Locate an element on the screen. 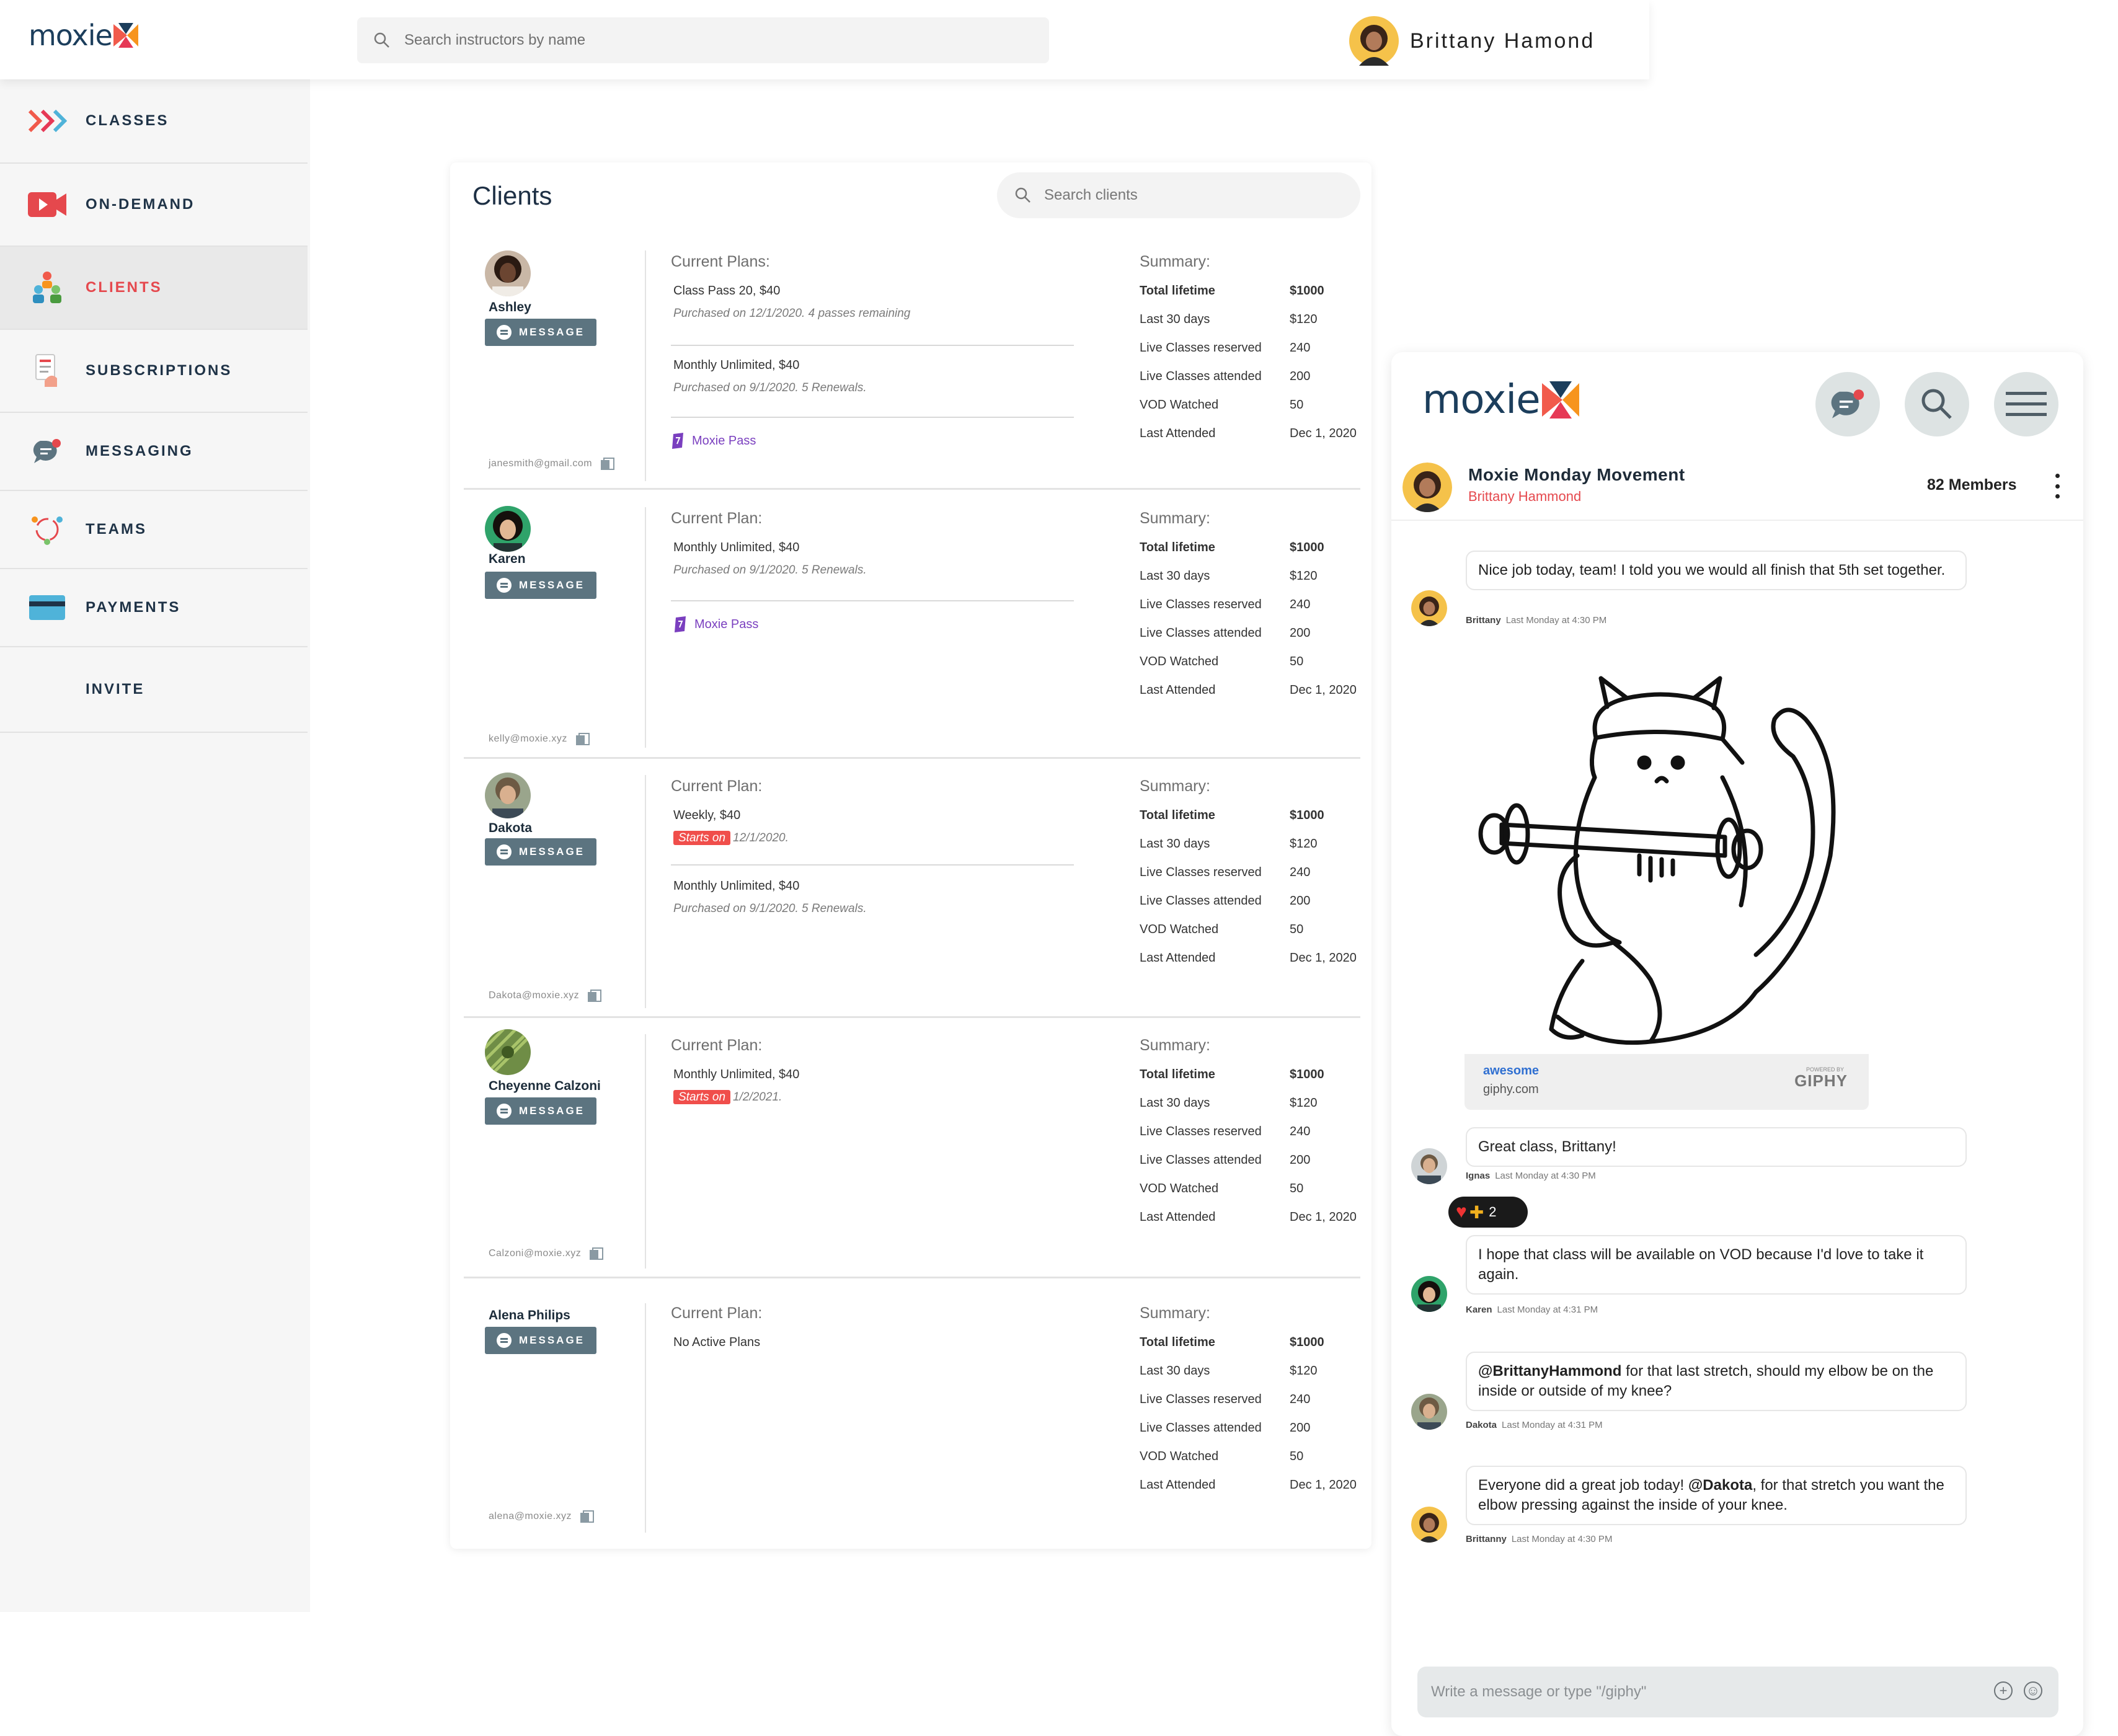 The width and height of the screenshot is (2118, 1736). moxie-pass-label: Moxie Pass is located at coordinates (724, 440).